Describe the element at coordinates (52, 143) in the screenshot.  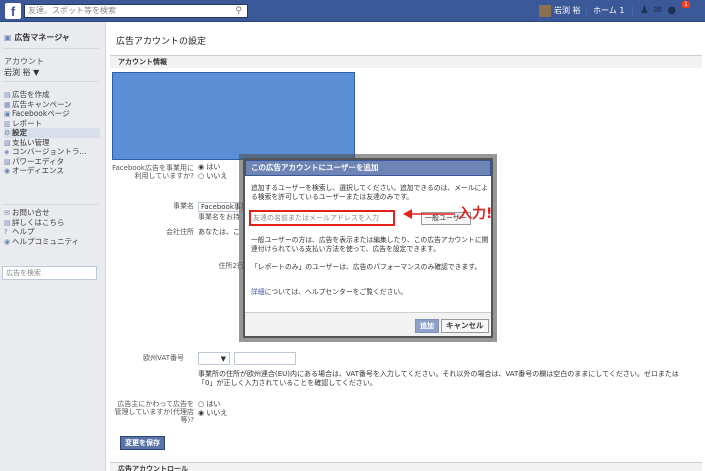
I see `sidebar-item: ▧支払い管理` at that location.